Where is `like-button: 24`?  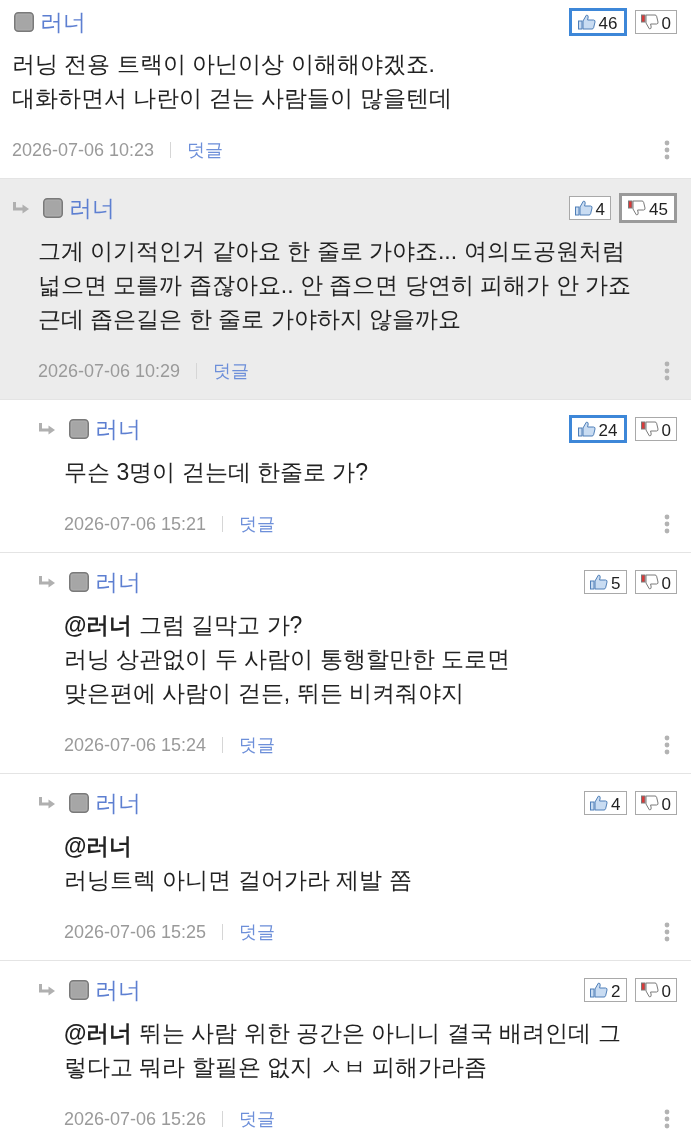 like-button: 24 is located at coordinates (597, 429).